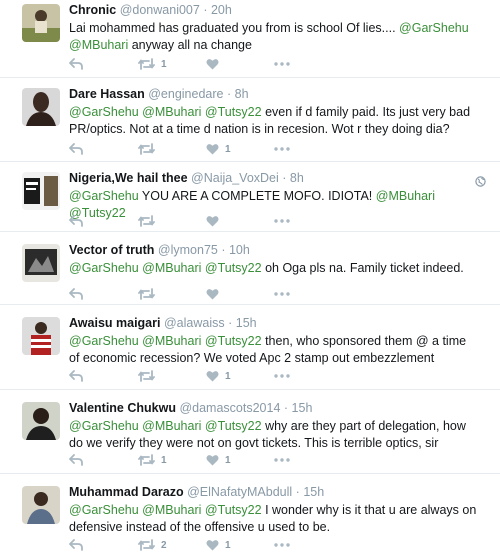  Describe the element at coordinates (111, 250) in the screenshot. I see `author-name: Vector of truth` at that location.